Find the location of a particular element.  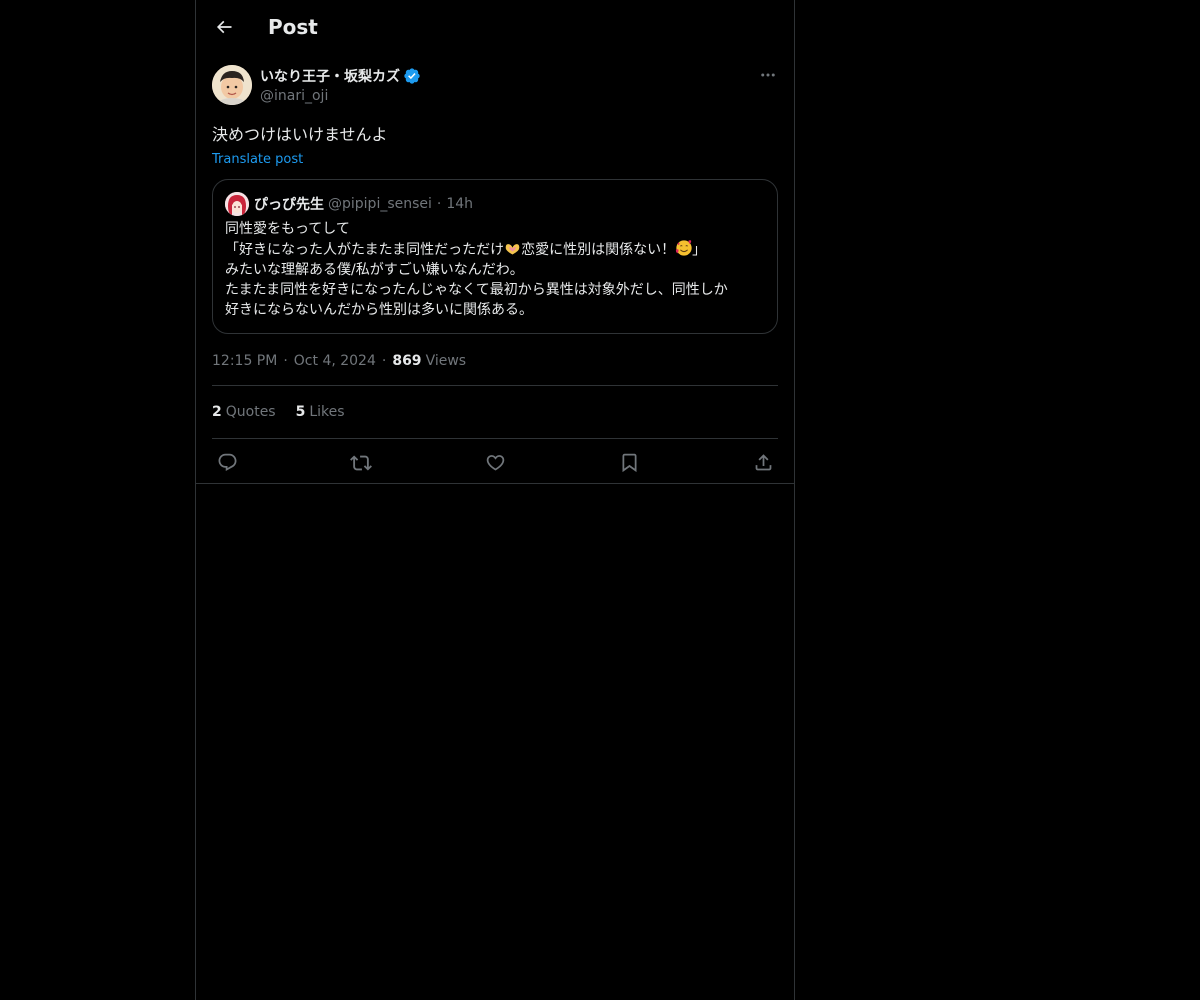

page-header: Post is located at coordinates (495, 26).